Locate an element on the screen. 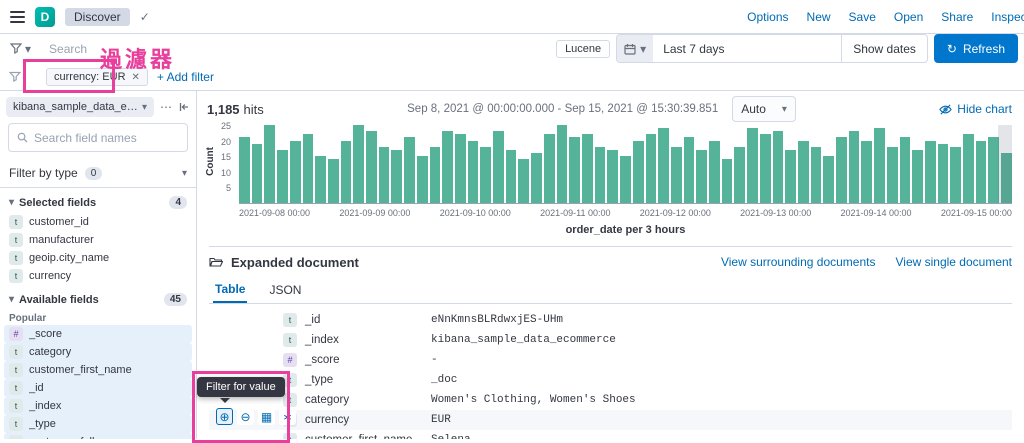  document-field-row: t customer_first_name Selena is located at coordinates (610, 434).